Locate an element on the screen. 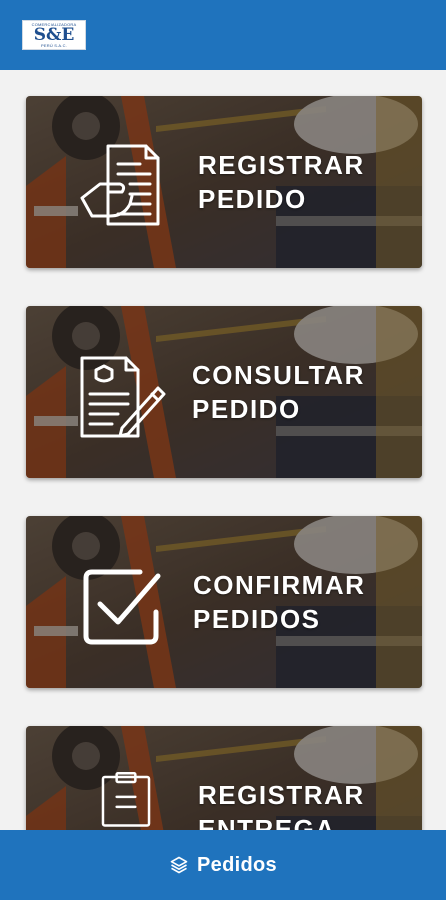 The image size is (446, 900). bottom-nav-bar: Pedidos is located at coordinates (223, 865).